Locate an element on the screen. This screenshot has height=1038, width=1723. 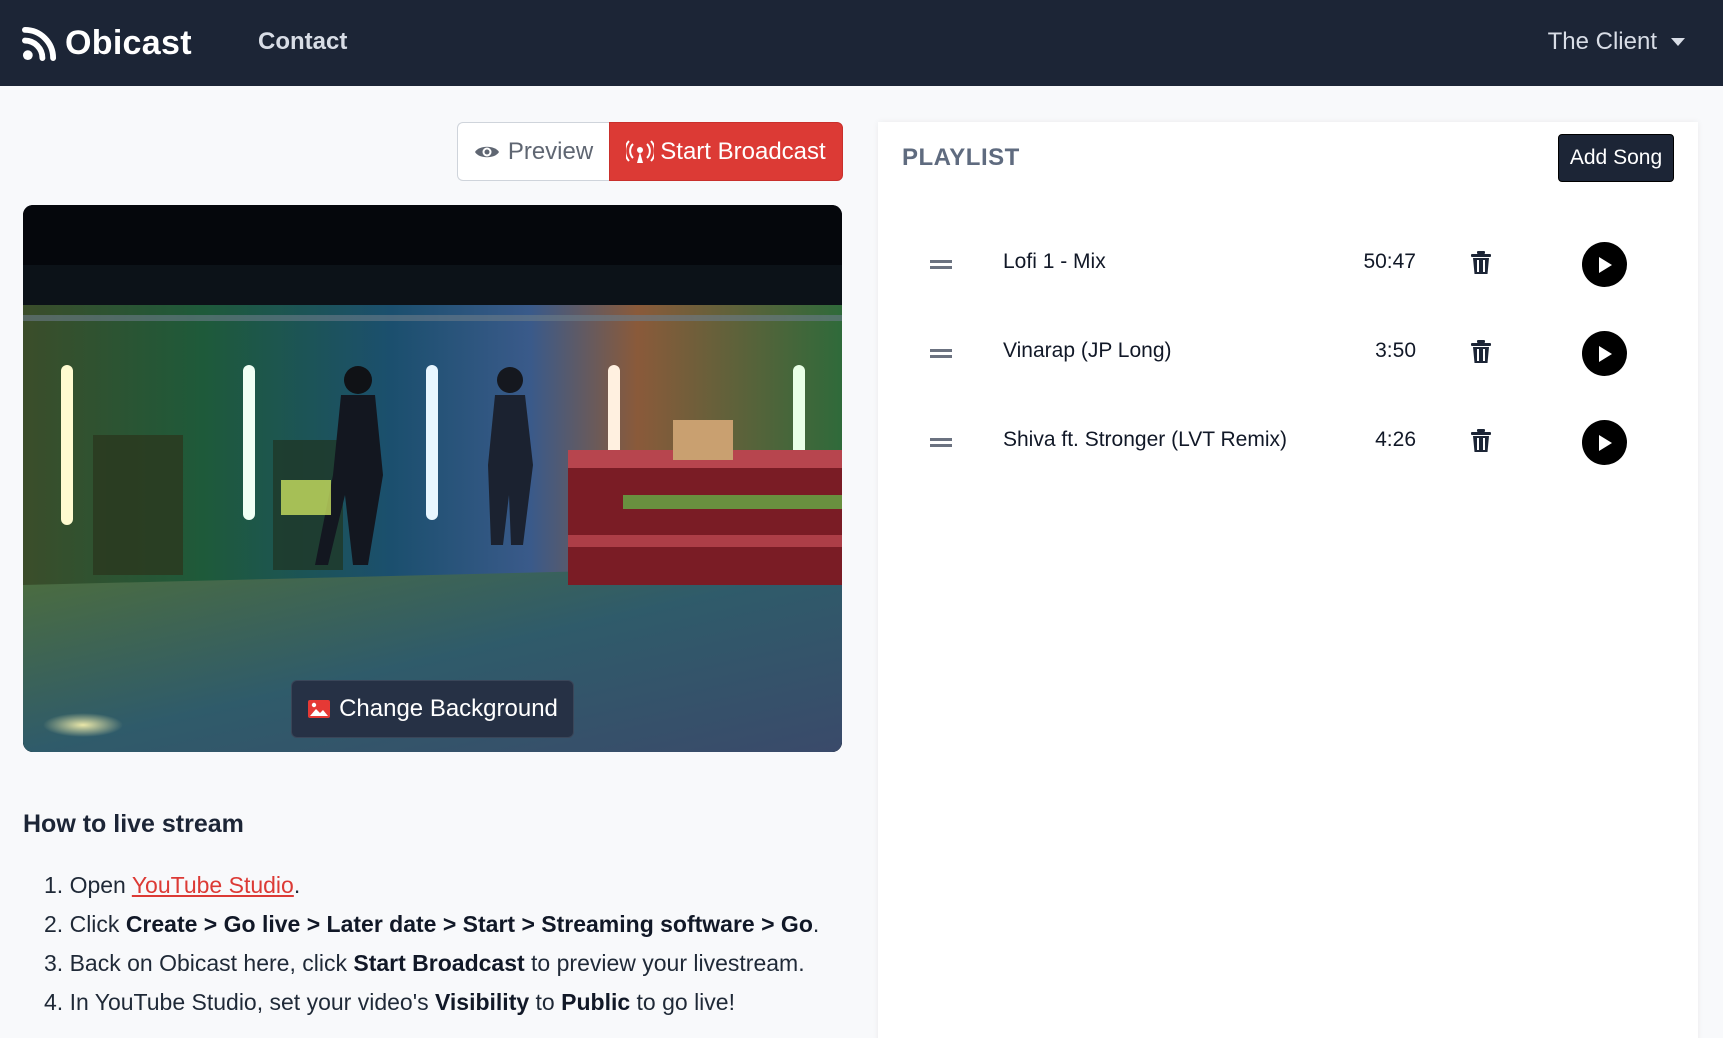
playlist-title: PLAYLIST is located at coordinates (961, 157).